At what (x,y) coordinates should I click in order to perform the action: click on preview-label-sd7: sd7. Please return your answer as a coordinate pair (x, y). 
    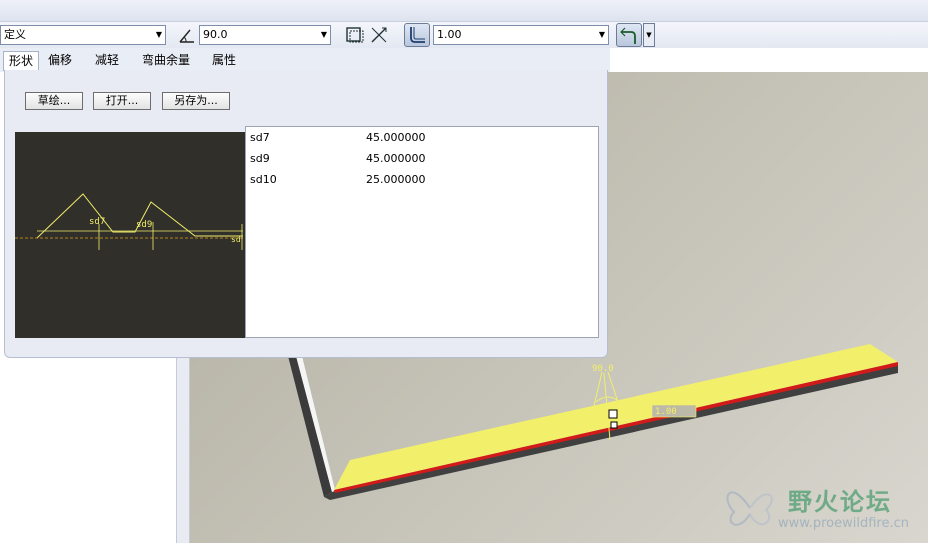
    Looking at the image, I should click on (97, 222).